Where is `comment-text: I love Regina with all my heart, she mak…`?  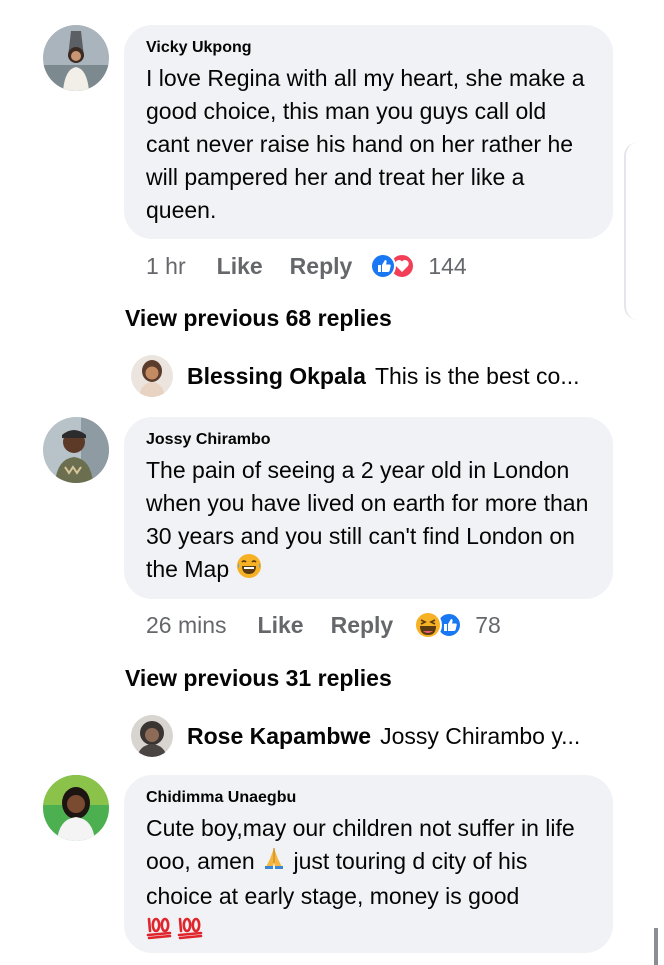
comment-text: I love Regina with all my heart, she mak… is located at coordinates (365, 144).